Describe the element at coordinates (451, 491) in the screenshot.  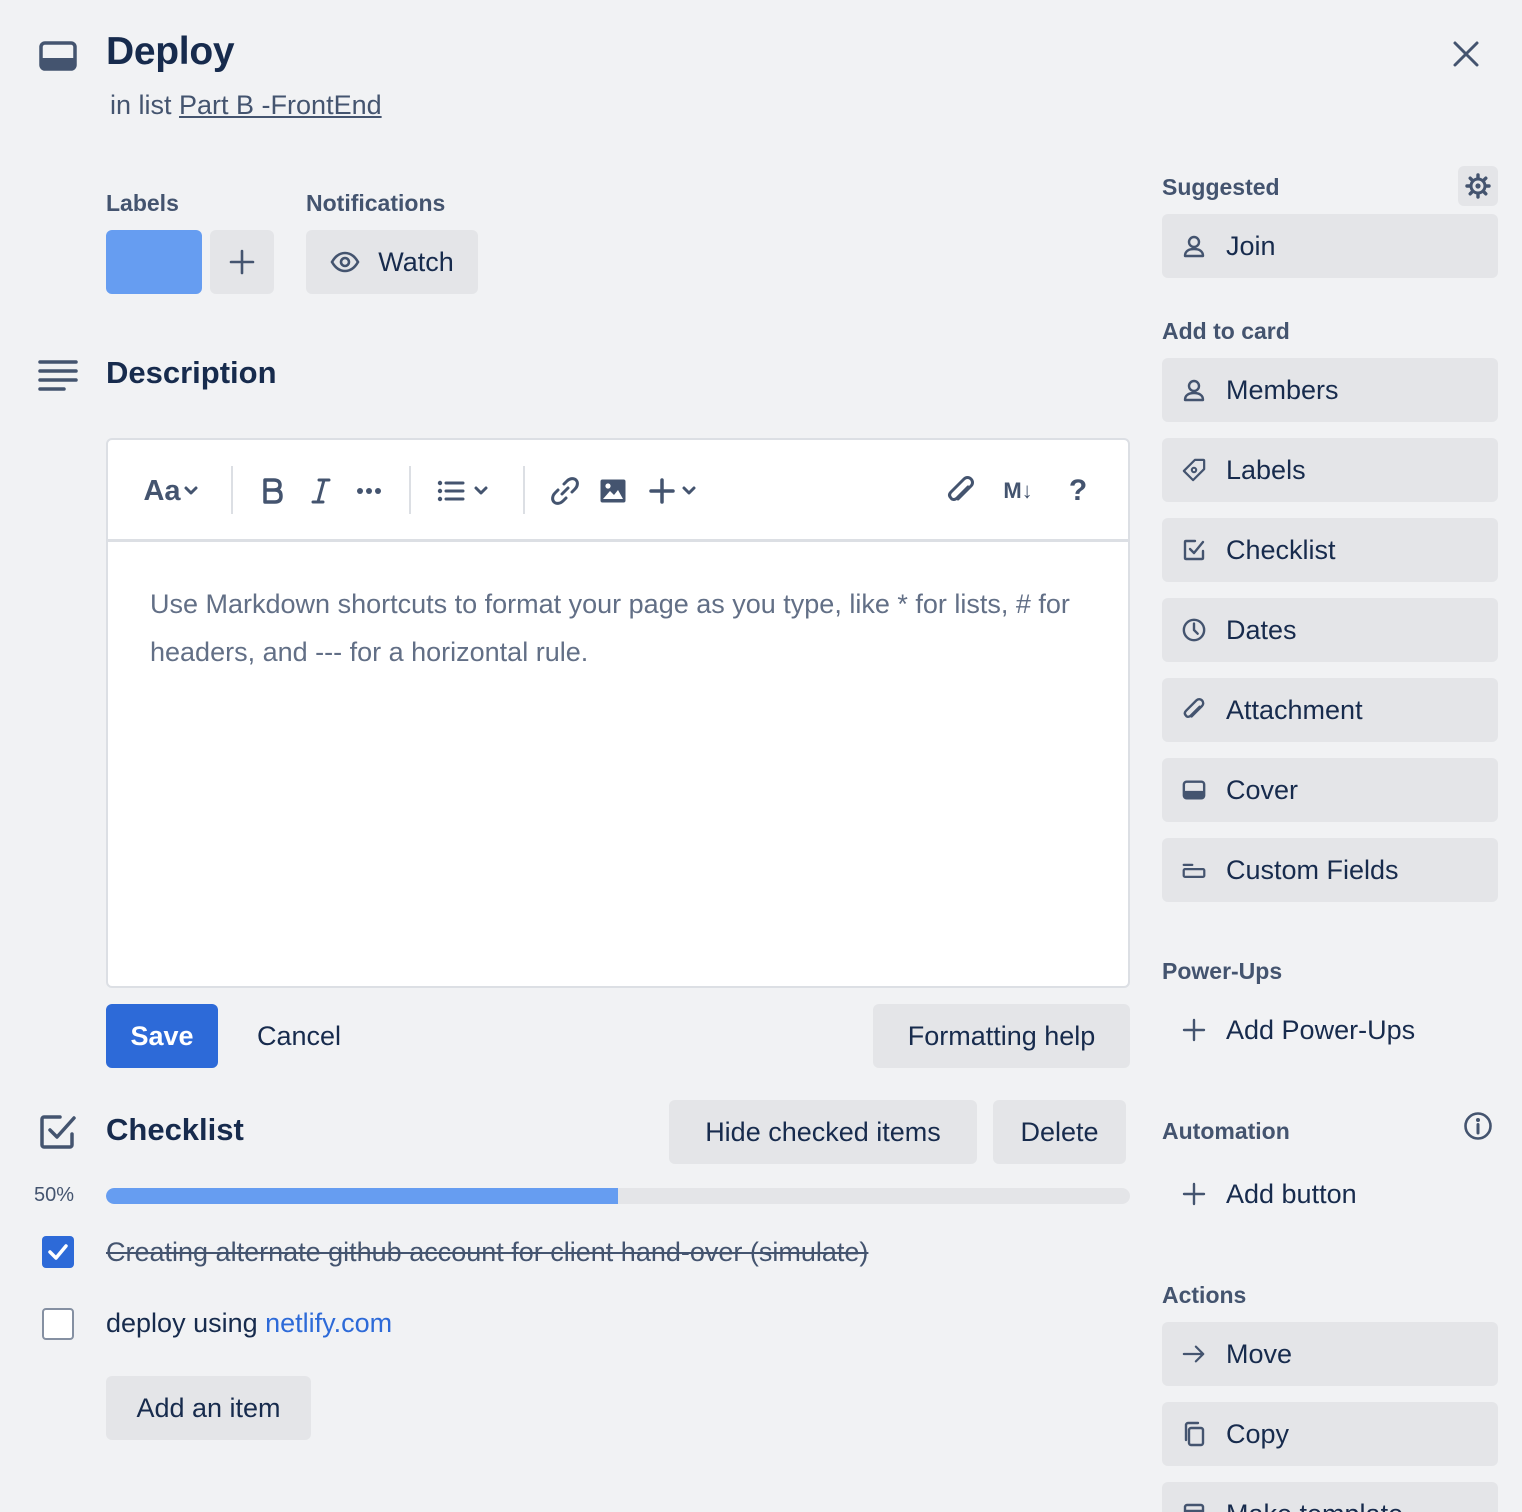
I see `bullet-list-icon` at that location.